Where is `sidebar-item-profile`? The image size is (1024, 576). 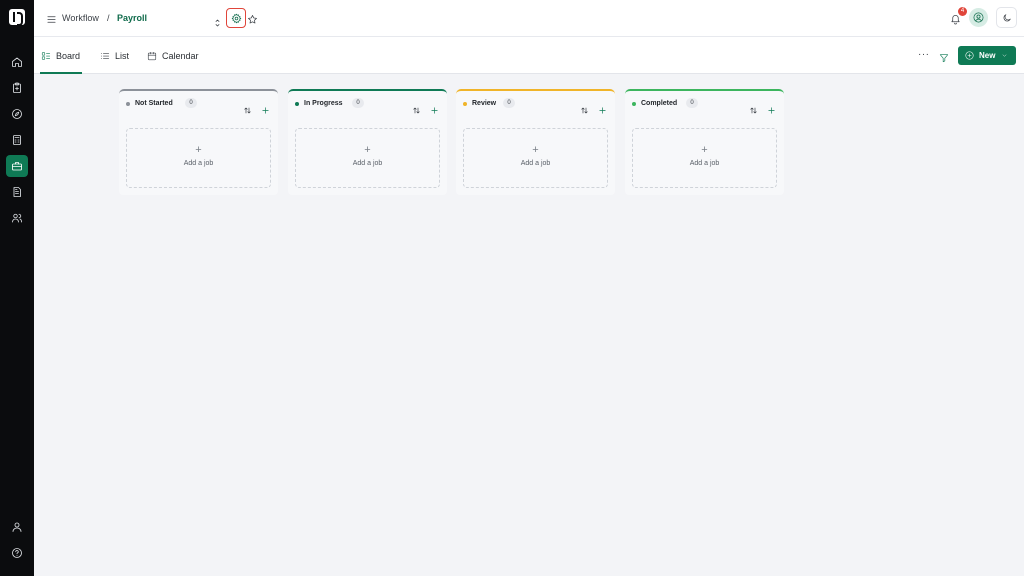 sidebar-item-profile is located at coordinates (17, 527).